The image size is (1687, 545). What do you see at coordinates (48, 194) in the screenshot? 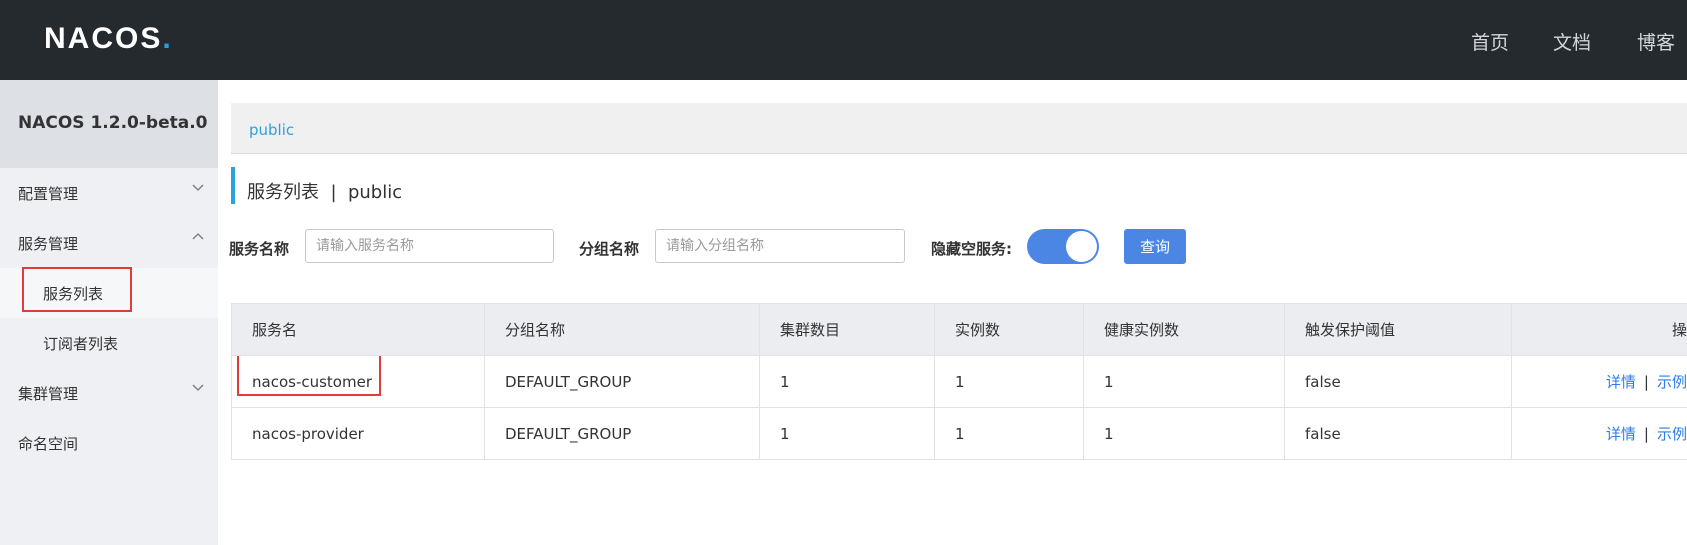
I see `sidebar-item-label: 配置管理` at bounding box center [48, 194].